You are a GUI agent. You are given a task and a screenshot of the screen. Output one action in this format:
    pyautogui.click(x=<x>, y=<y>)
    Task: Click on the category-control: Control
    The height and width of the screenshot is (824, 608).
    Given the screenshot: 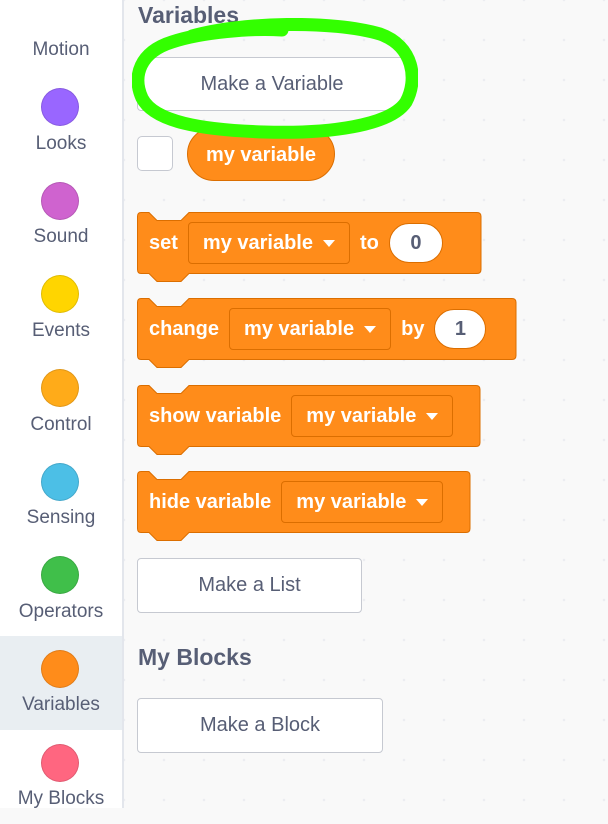 What is the action you would take?
    pyautogui.click(x=61, y=385)
    